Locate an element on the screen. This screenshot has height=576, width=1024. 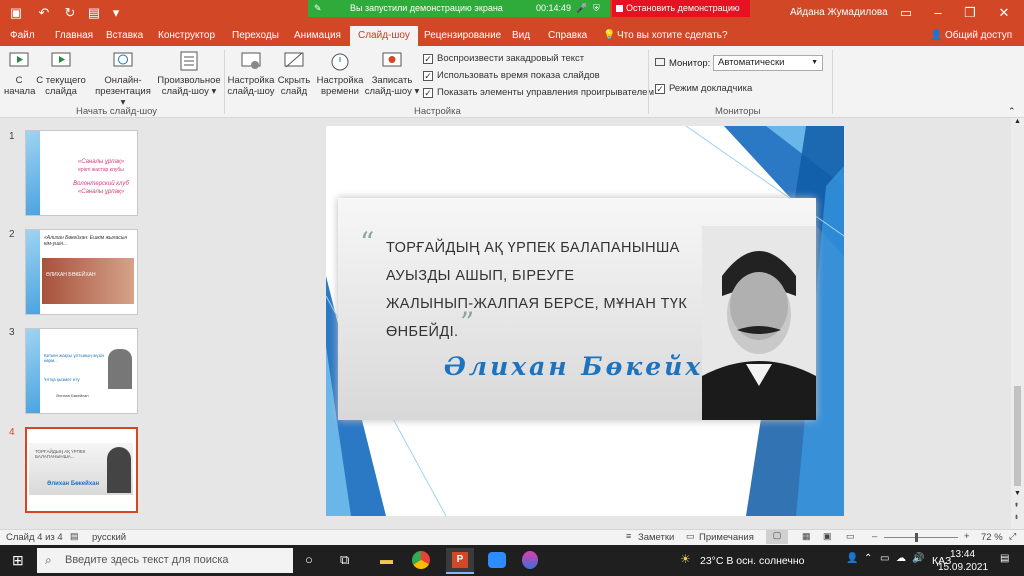
ribbon-display-icon: ▭ is located at coordinates (906, 13).